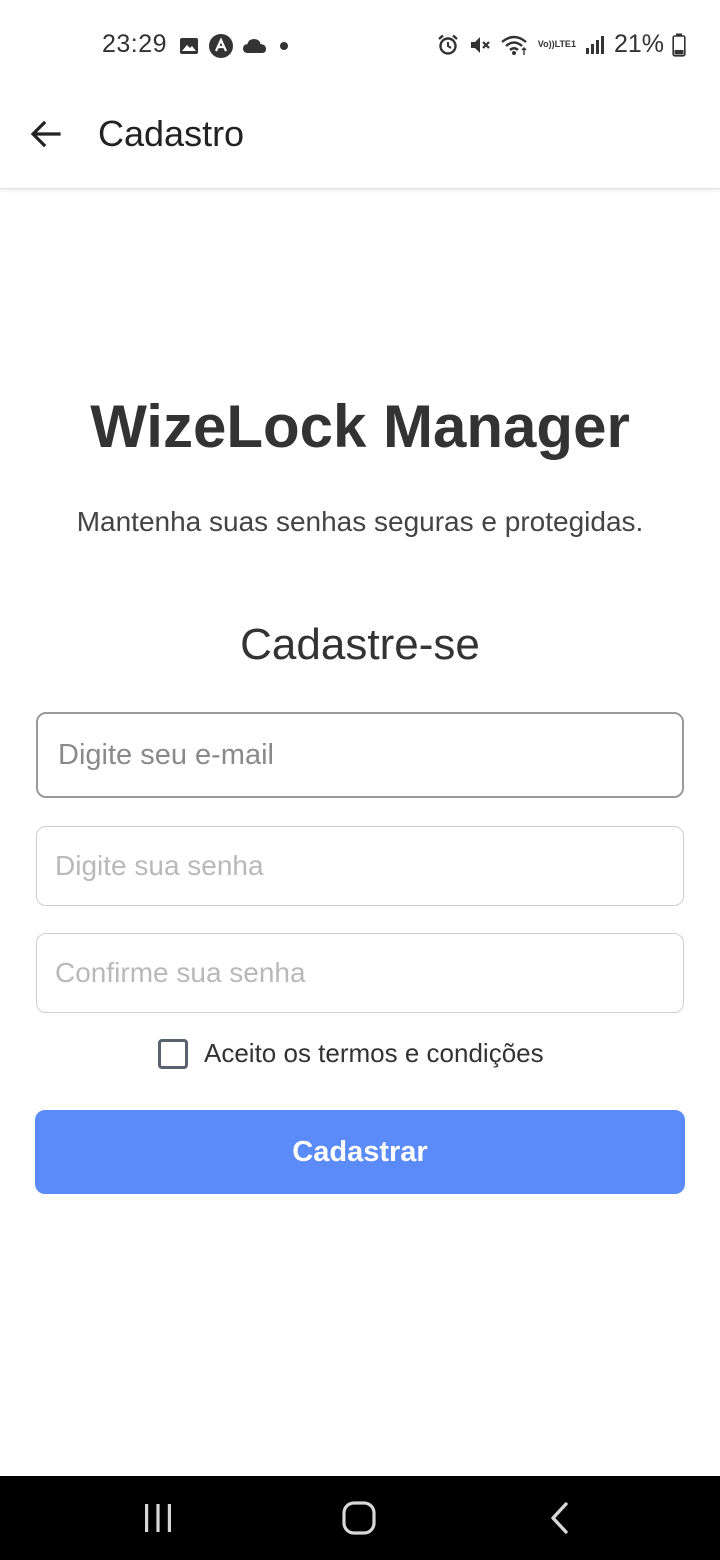 This screenshot has width=720, height=1560. I want to click on home-button, so click(359, 1518).